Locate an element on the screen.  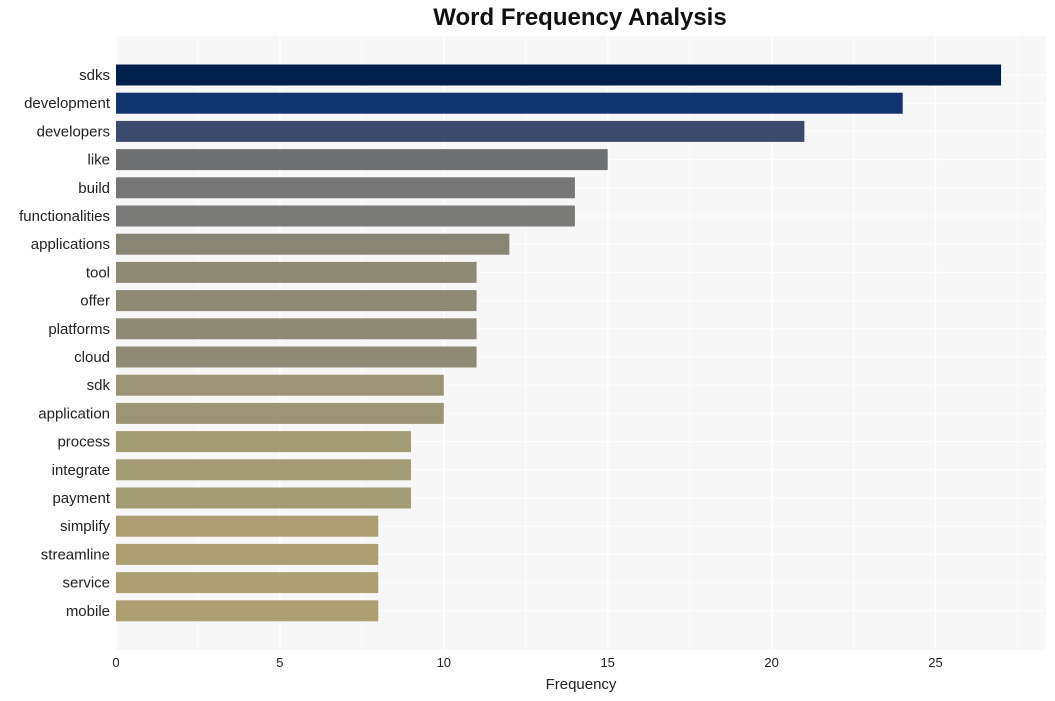
bar-mobile is located at coordinates (247, 611).